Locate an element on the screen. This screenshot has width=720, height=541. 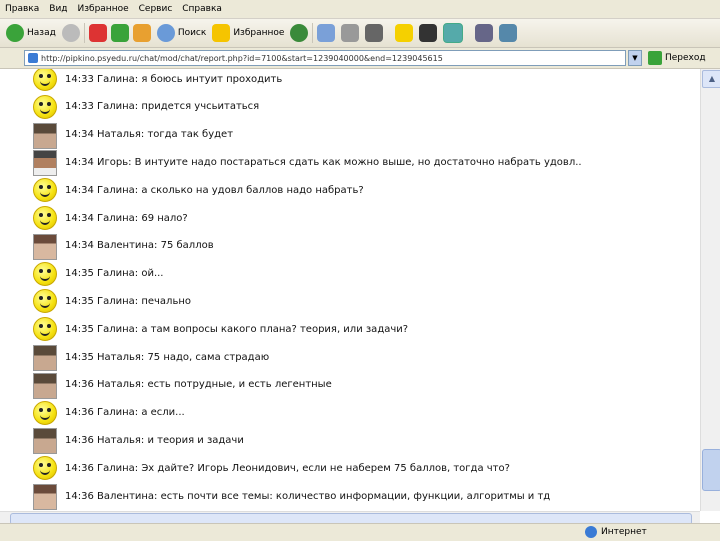
toolbar: Назад Поиск Избранное is located at coordinates (360, 33).